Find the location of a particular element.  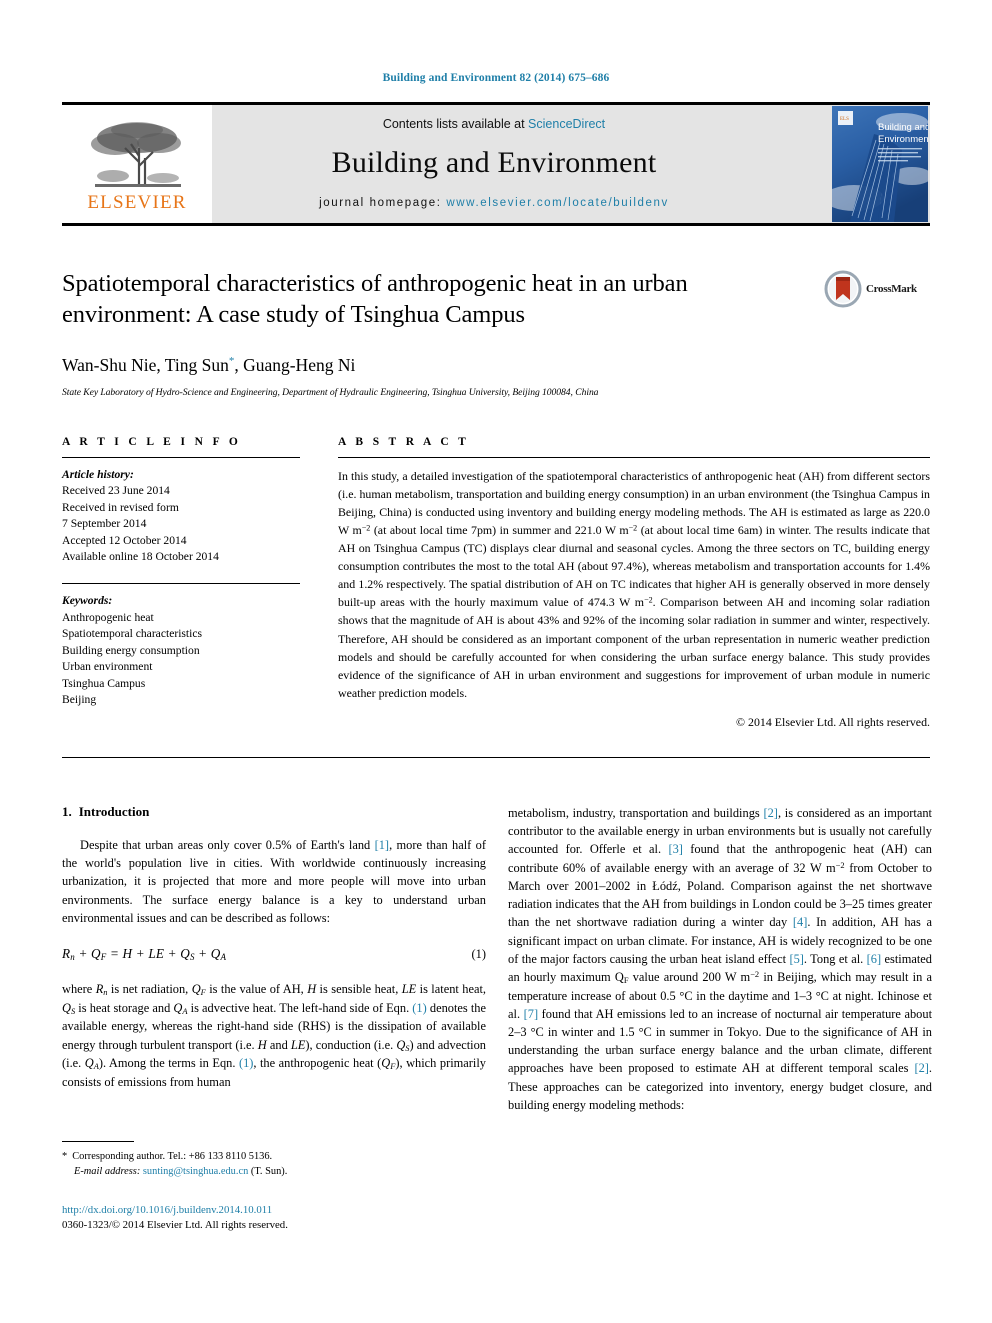

footnote-star: * is located at coordinates (65, 1156).